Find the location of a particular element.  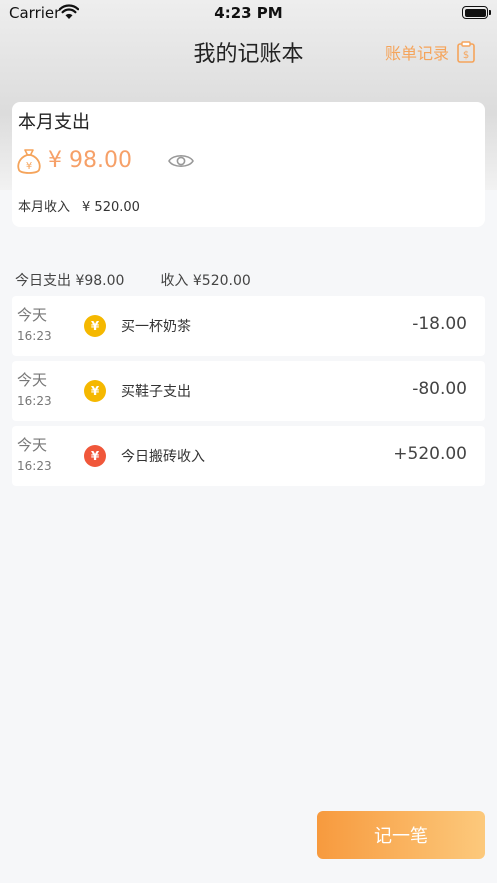

bill-document-icon: $ is located at coordinates (466, 52).